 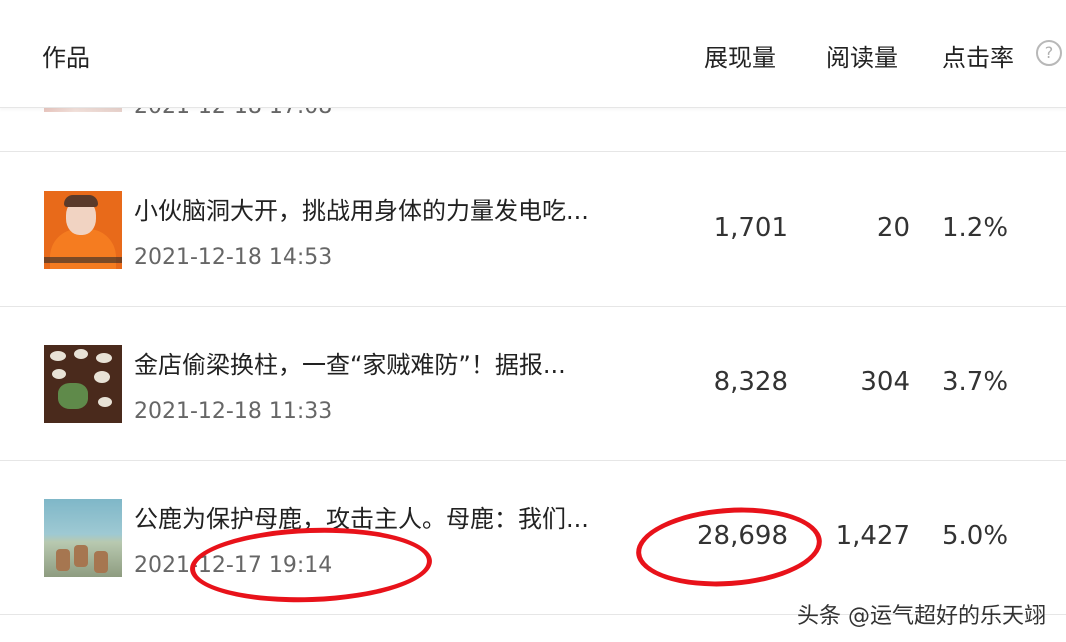 I want to click on reads-value: 20, so click(x=893, y=228).